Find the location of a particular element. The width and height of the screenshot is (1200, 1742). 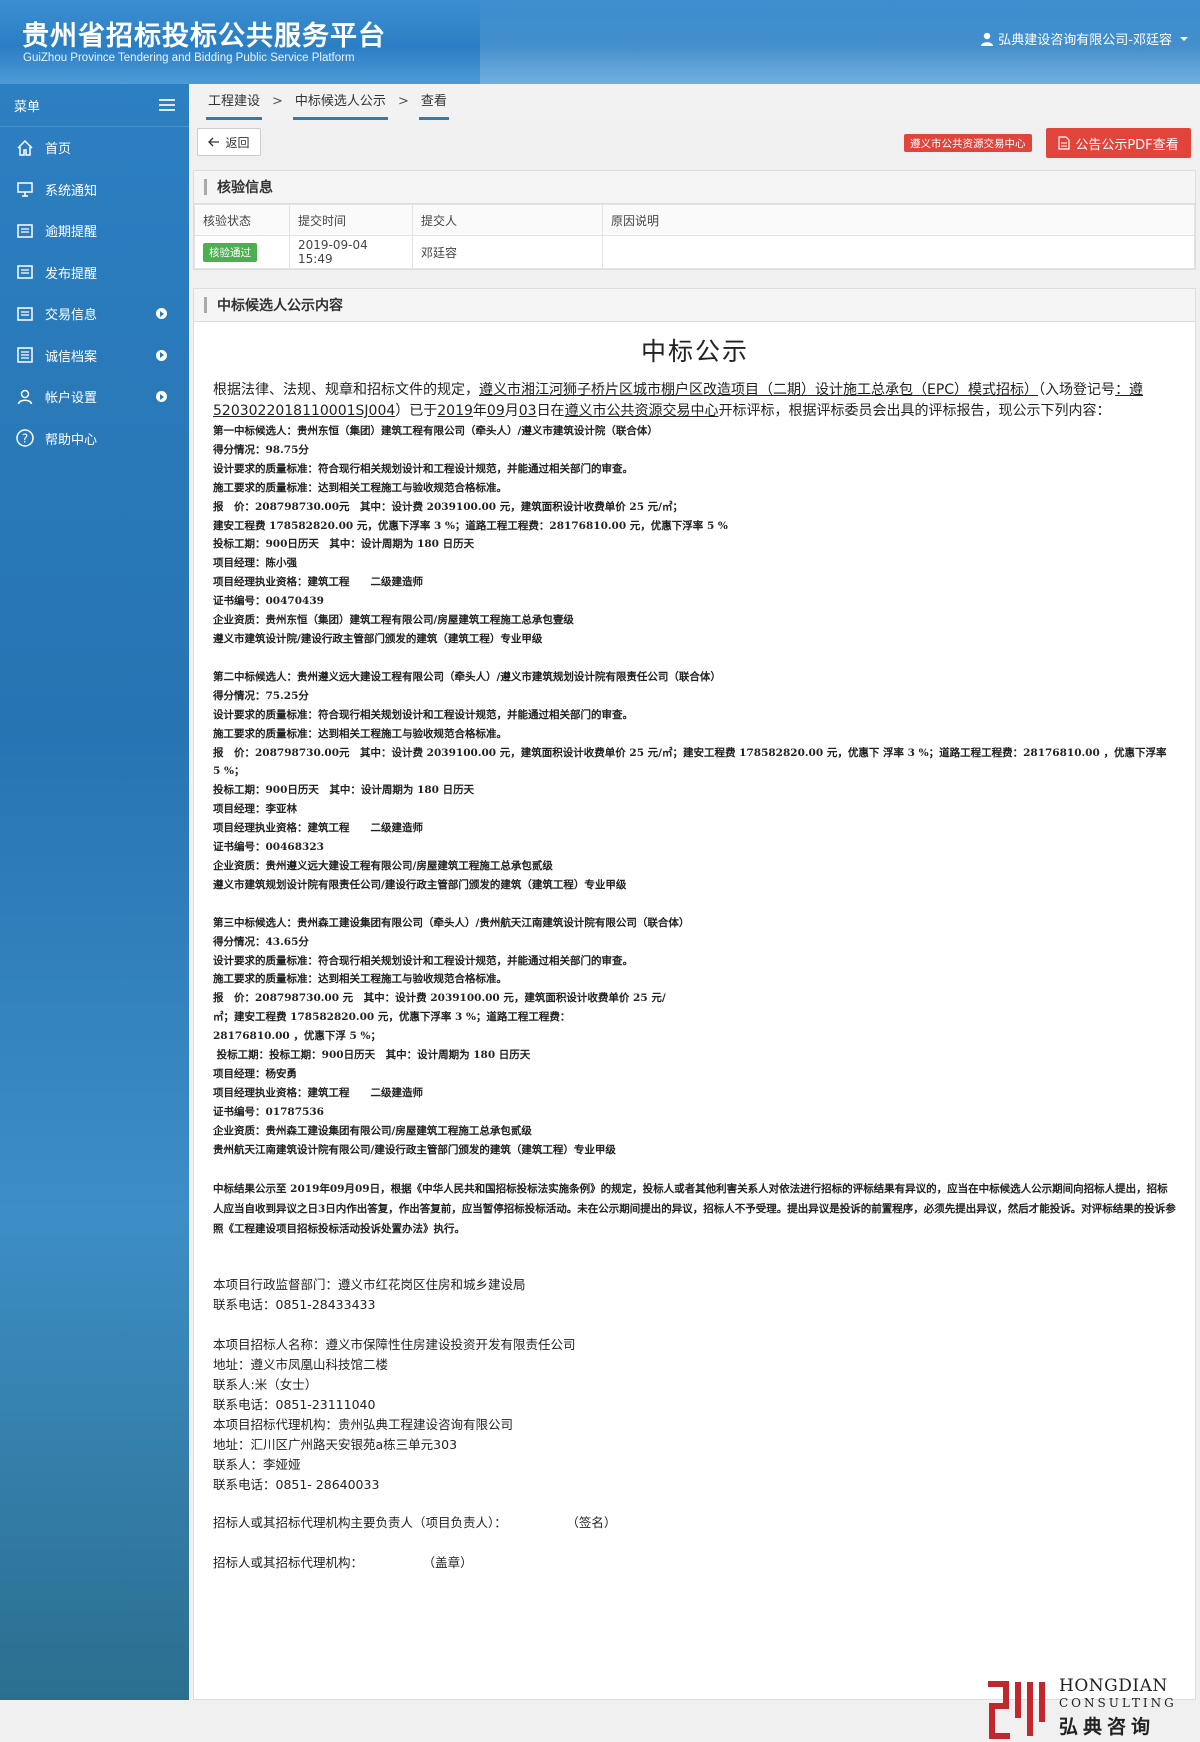

candidate-line: 项目经理：陈小强 is located at coordinates (255, 563).